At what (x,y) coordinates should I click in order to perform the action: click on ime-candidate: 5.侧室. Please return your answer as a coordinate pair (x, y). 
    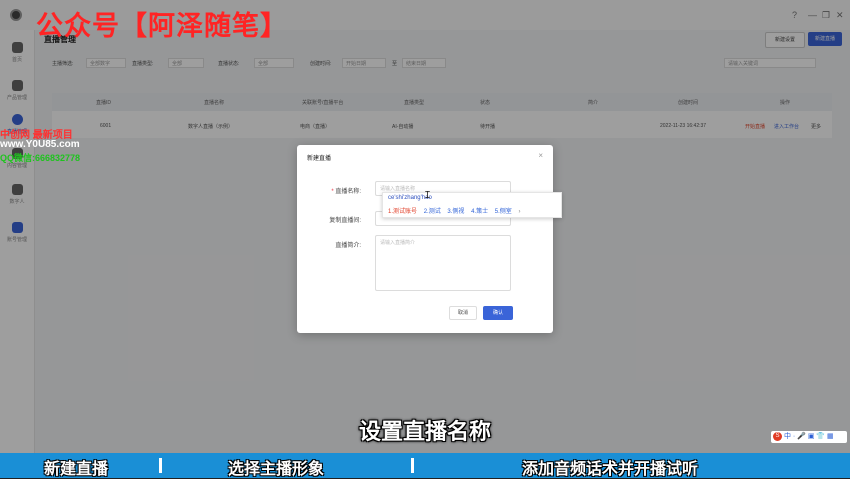
    Looking at the image, I should click on (503, 212).